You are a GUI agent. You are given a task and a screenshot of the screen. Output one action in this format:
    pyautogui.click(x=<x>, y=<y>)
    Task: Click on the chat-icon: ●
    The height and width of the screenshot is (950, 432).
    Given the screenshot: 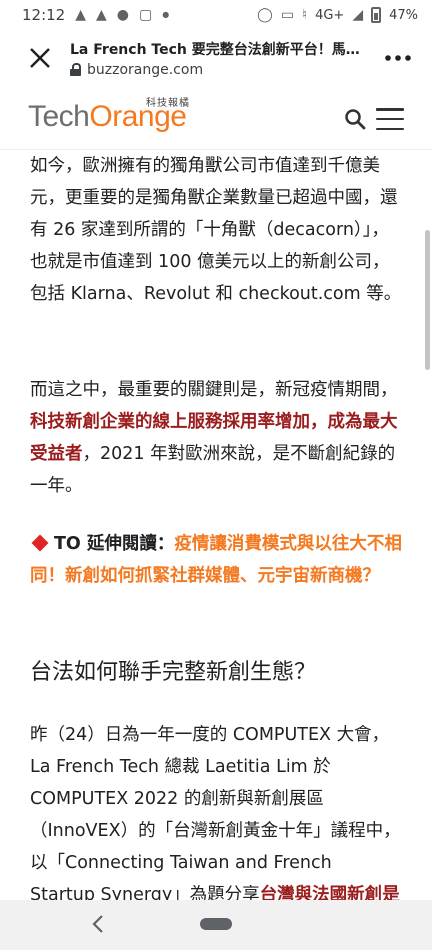 What is the action you would take?
    pyautogui.click(x=123, y=15)
    